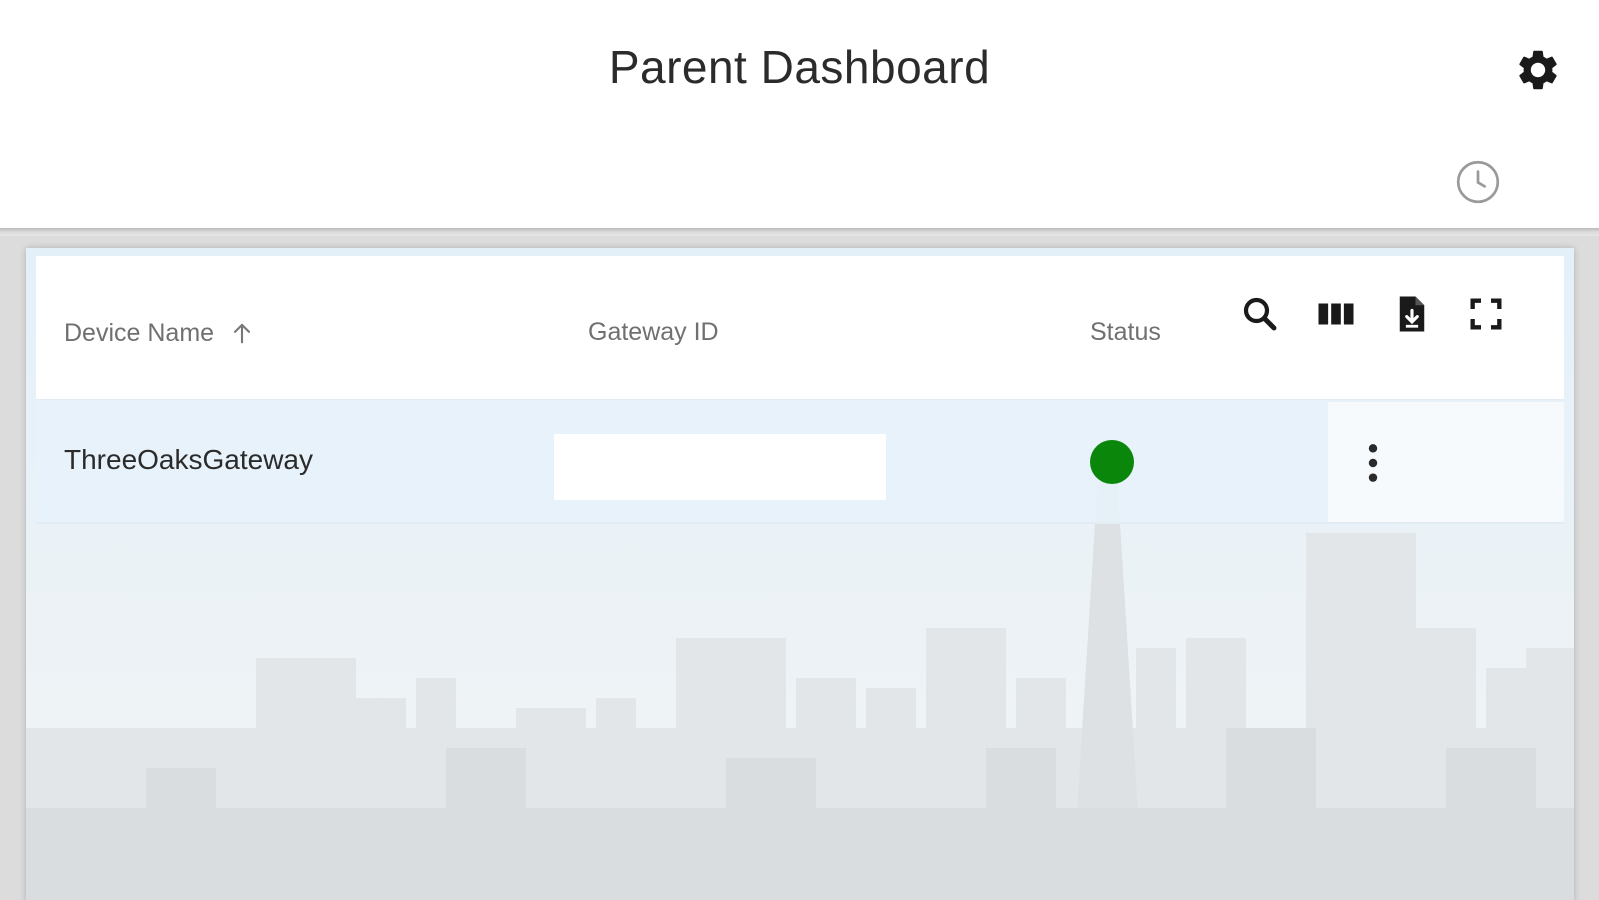  I want to click on column-header-device-name: Device Name, so click(160, 333).